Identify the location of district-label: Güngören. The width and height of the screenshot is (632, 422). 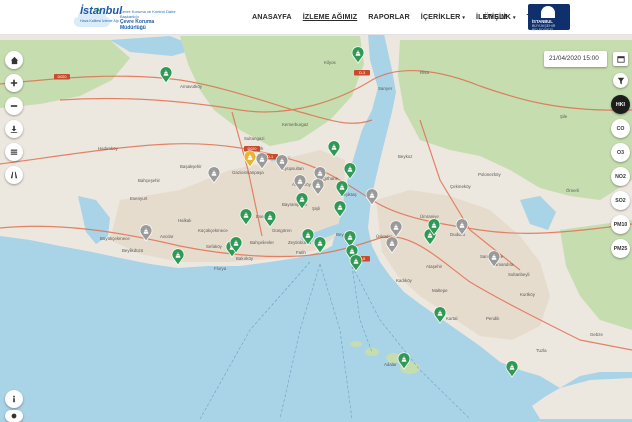
(282, 230).